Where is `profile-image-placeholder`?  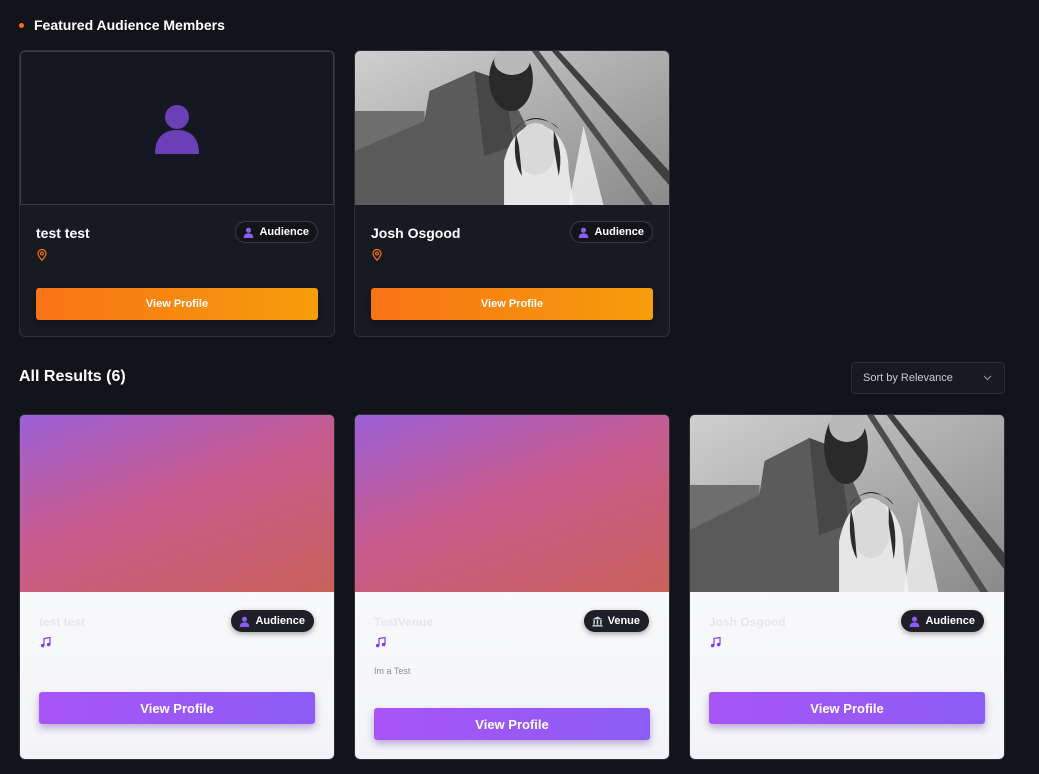 profile-image-placeholder is located at coordinates (177, 128).